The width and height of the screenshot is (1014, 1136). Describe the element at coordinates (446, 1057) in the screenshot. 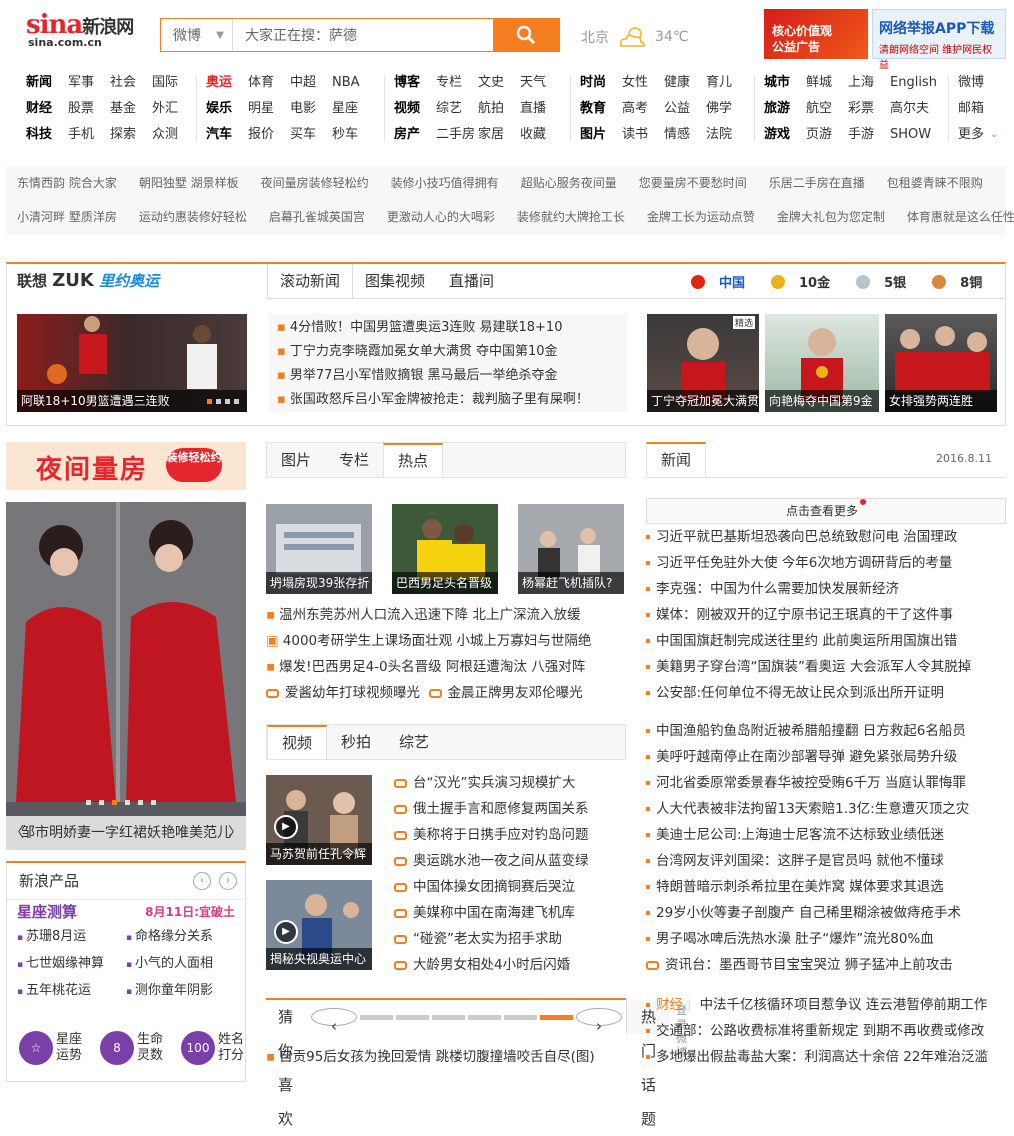

I see `list-item: ▪ 自贡95后女孩为挽回爱情 跳楼切腹撞墙咬舌自尽(图)` at that location.